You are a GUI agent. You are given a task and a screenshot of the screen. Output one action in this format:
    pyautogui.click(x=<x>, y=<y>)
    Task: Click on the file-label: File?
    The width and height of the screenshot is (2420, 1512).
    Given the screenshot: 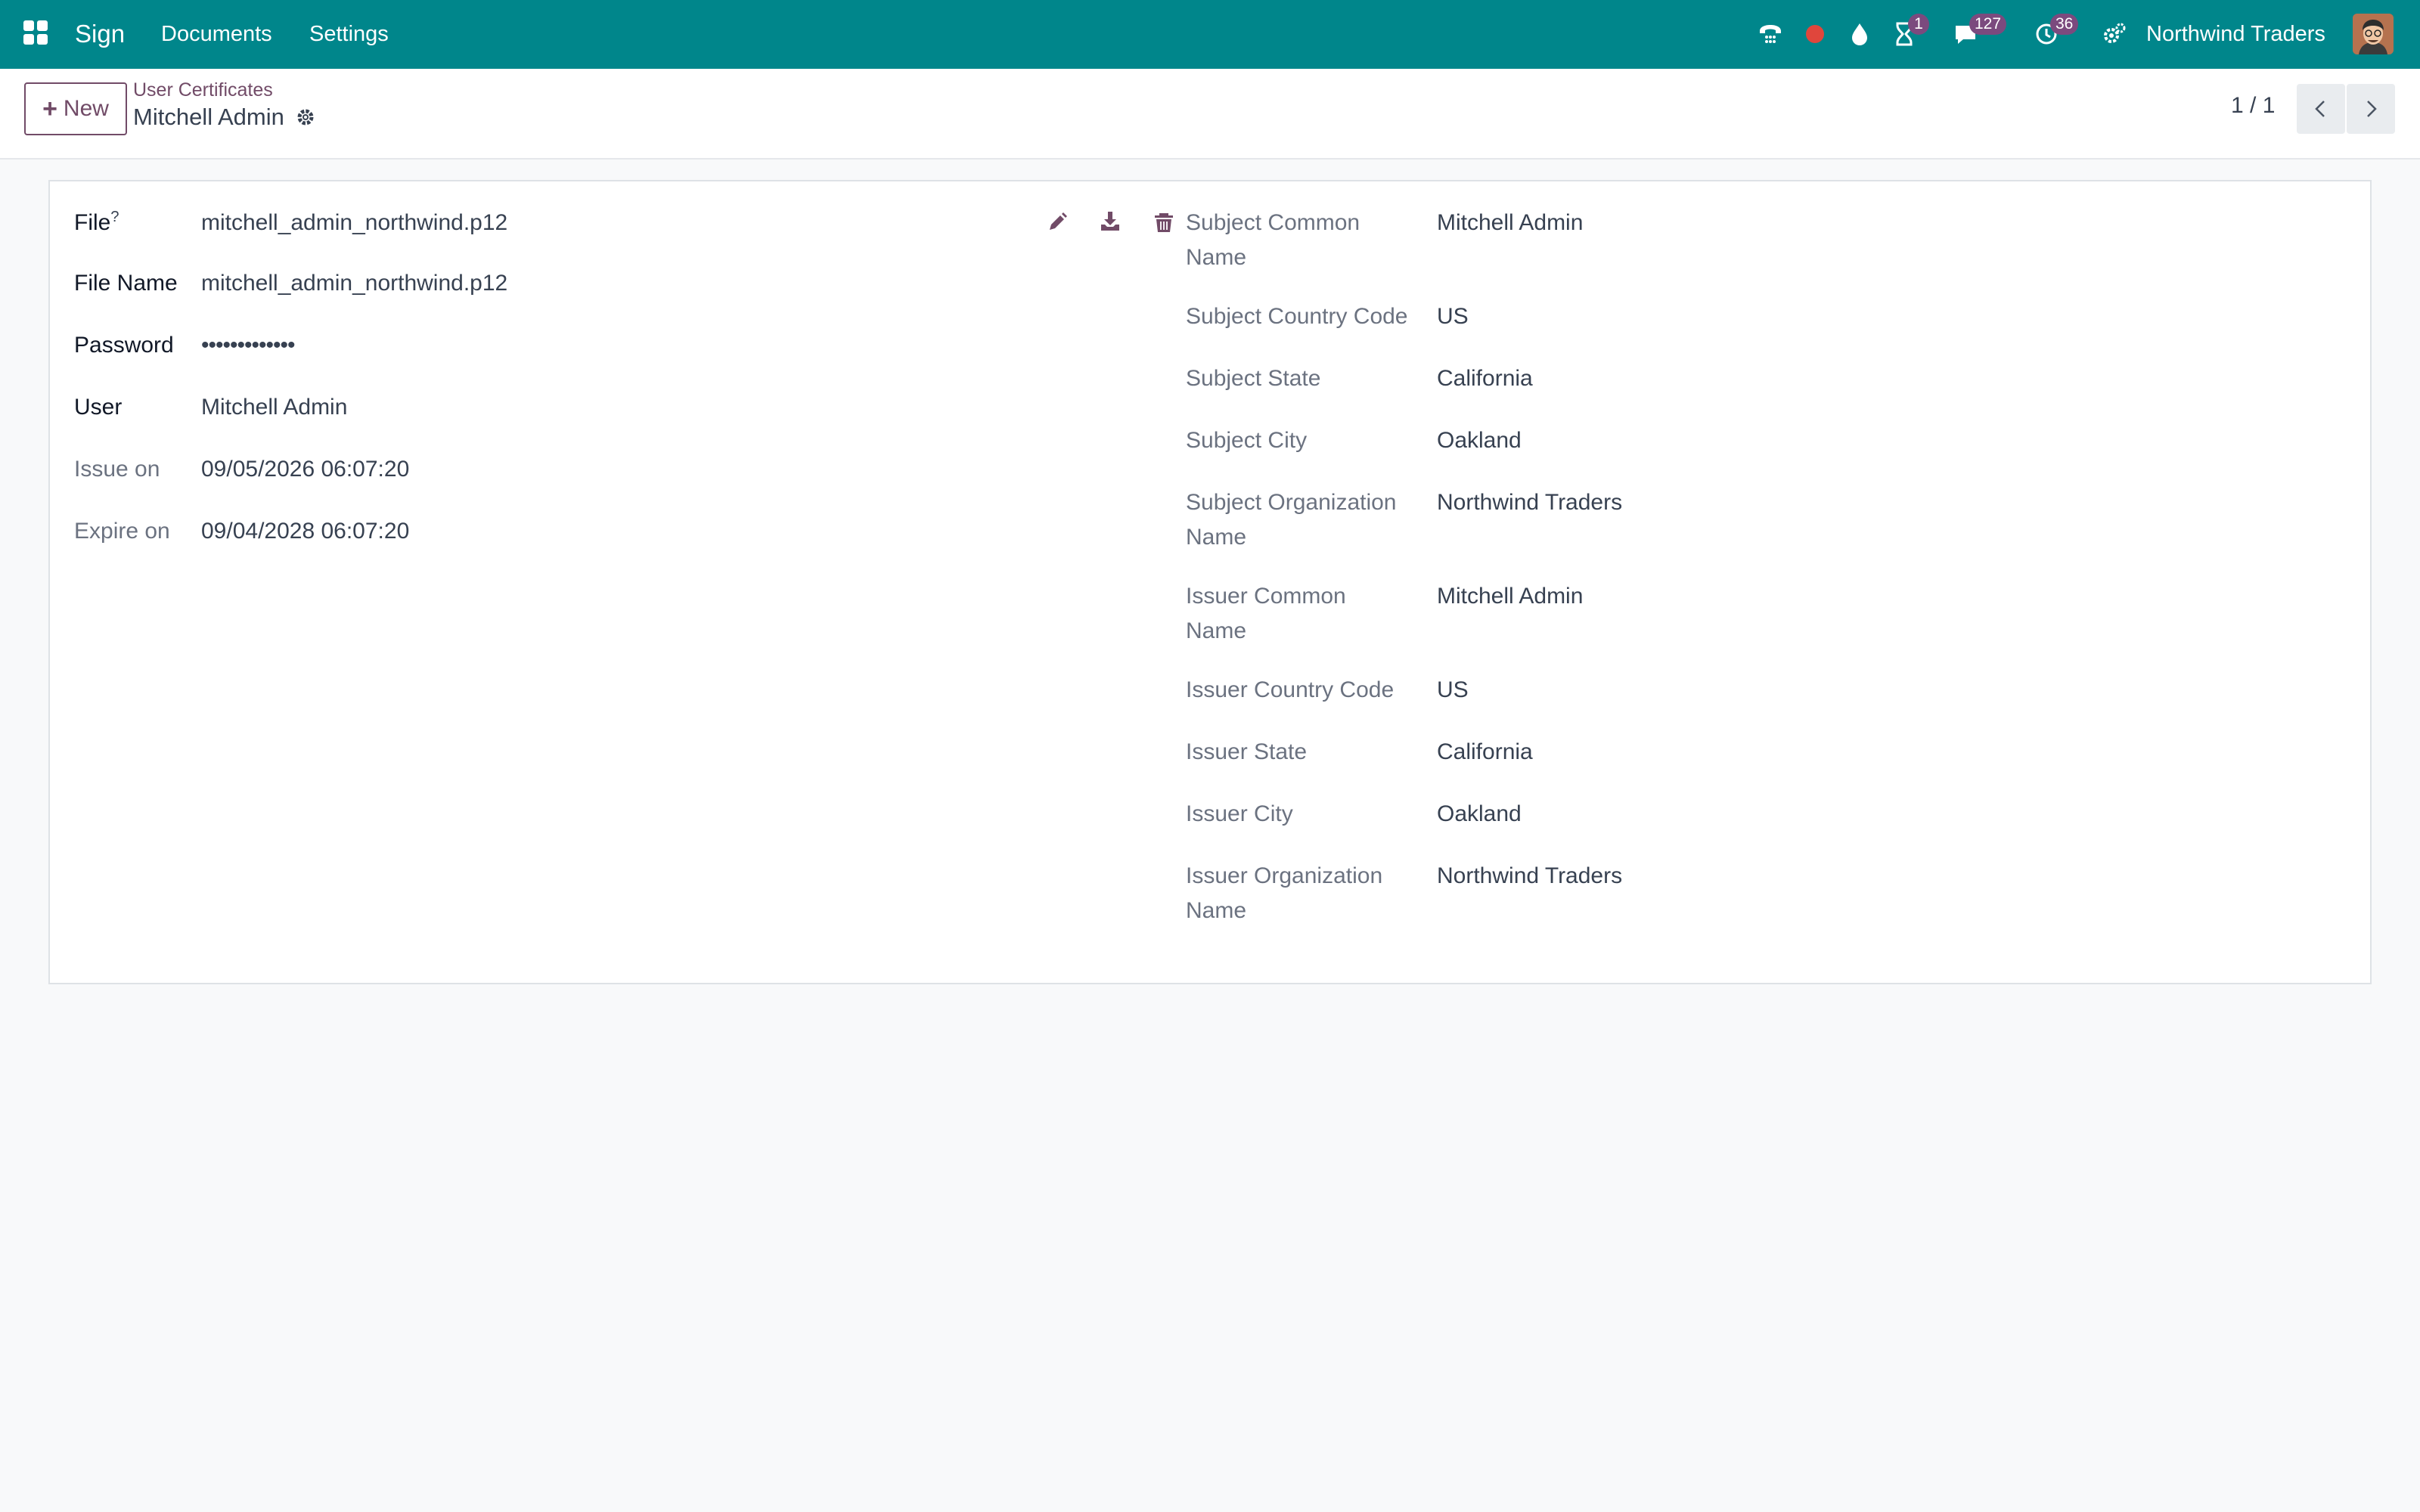 What is the action you would take?
    pyautogui.click(x=96, y=223)
    